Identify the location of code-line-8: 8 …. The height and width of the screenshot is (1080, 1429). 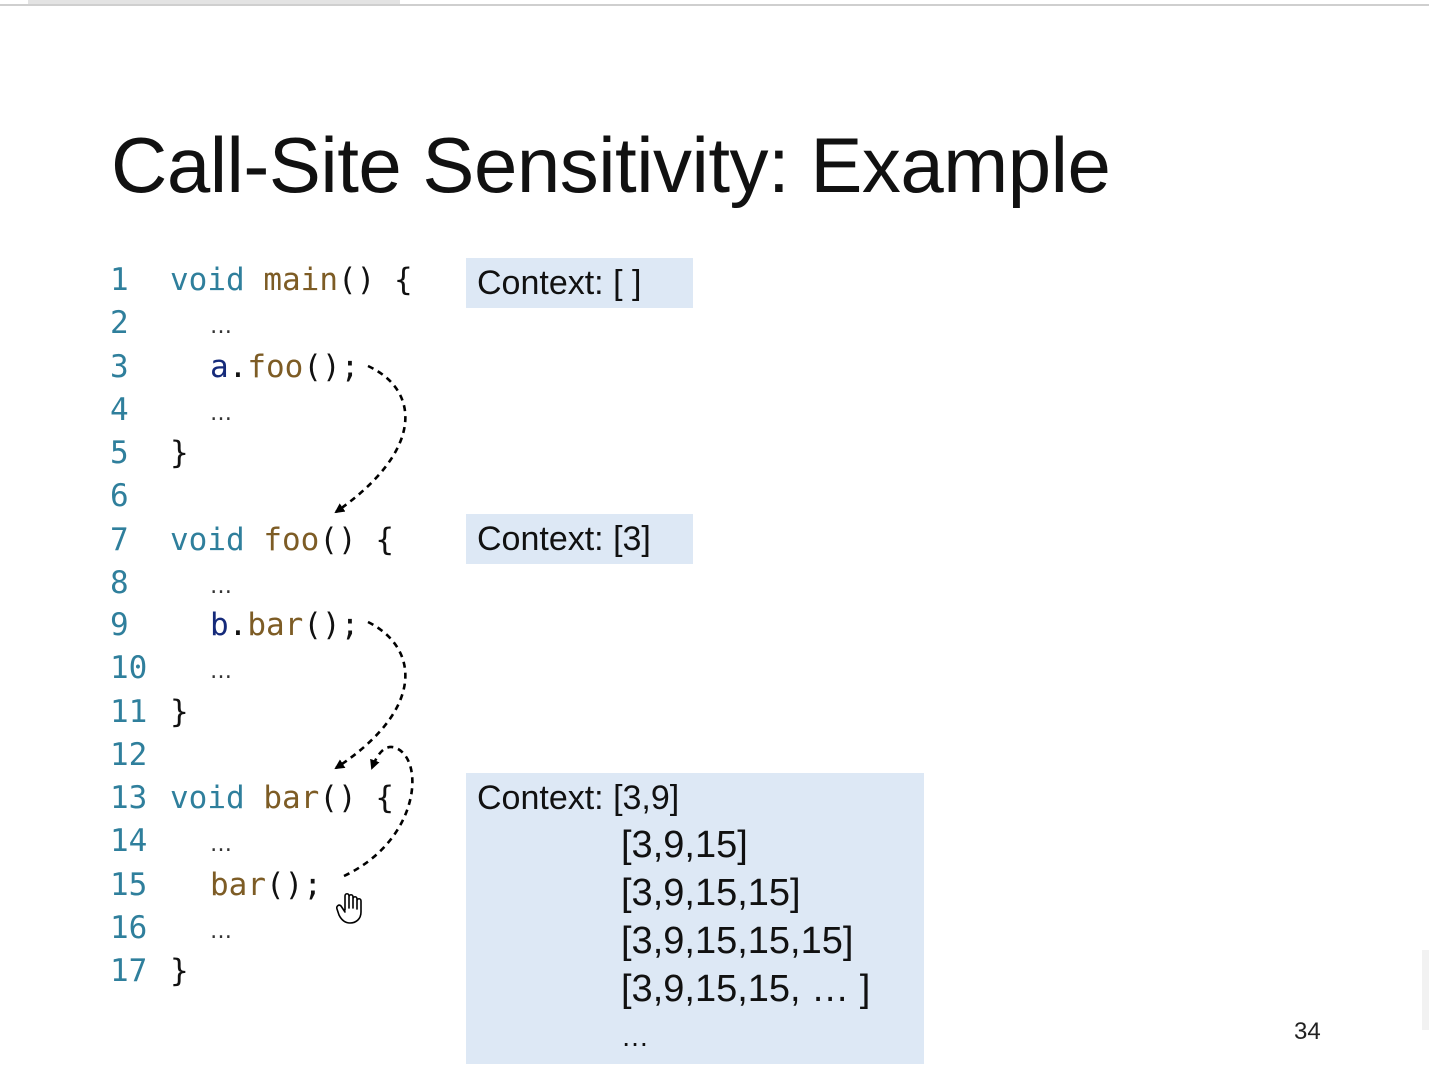
(171, 583).